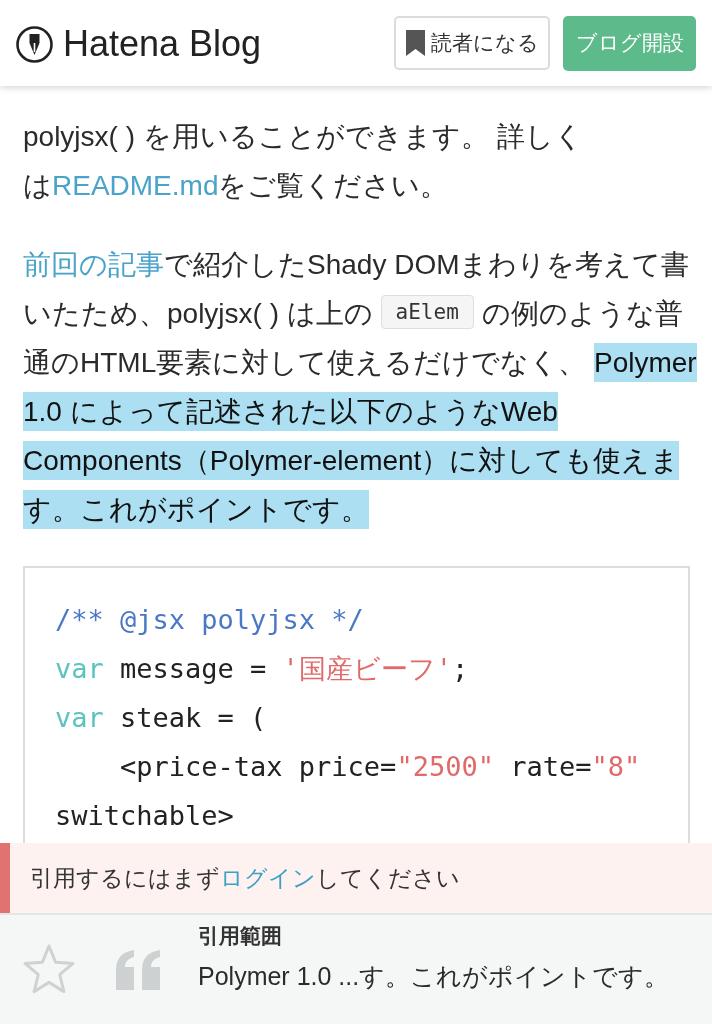 Image resolution: width=712 pixels, height=1024 pixels. Describe the element at coordinates (139, 969) in the screenshot. I see `quote-mark-icon` at that location.